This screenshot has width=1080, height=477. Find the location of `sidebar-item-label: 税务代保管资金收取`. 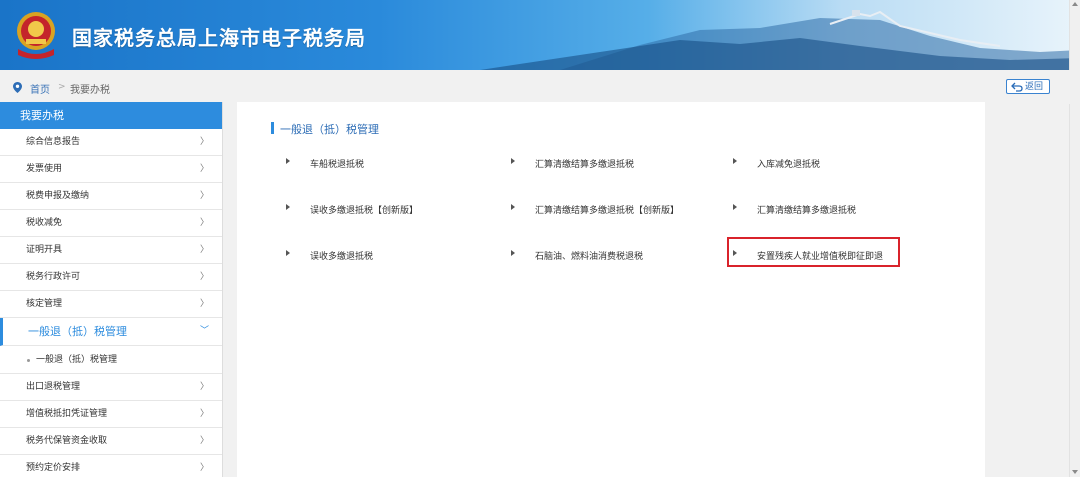

sidebar-item-label: 税务代保管资金收取 is located at coordinates (67, 441).